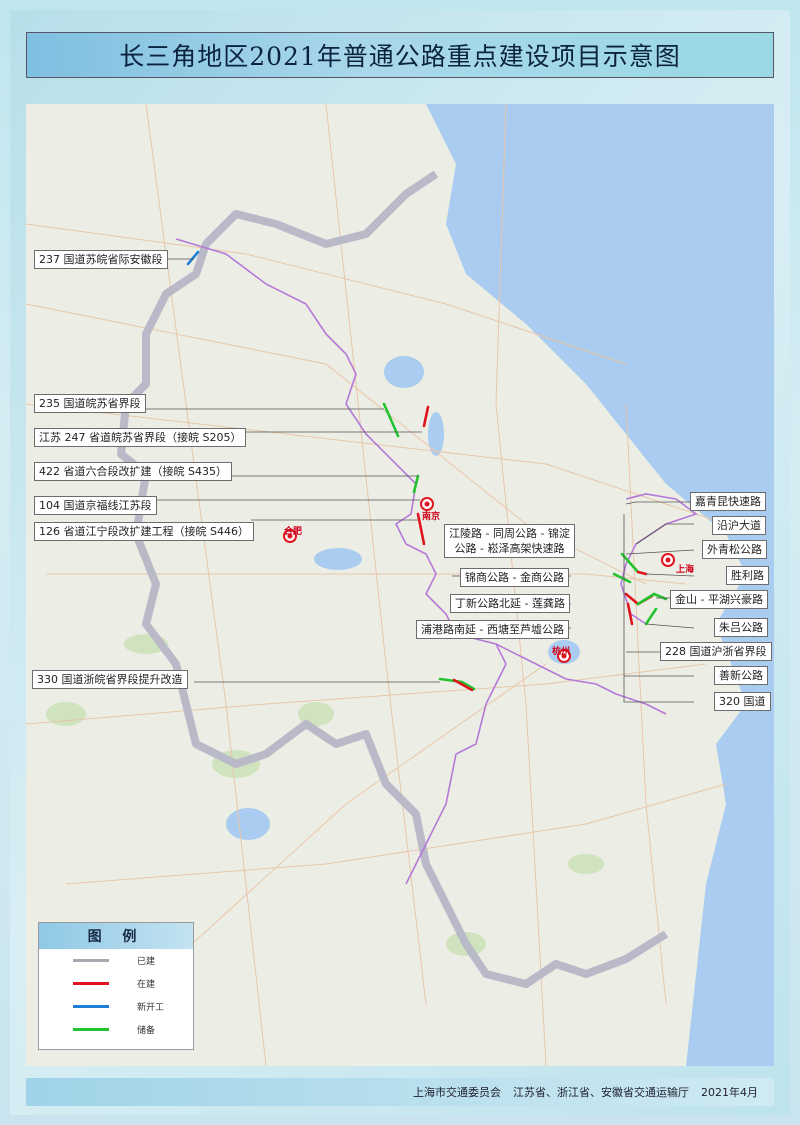 The image size is (800, 1125). Describe the element at coordinates (293, 532) in the screenshot. I see `city-label-hefei: 合肥` at that location.